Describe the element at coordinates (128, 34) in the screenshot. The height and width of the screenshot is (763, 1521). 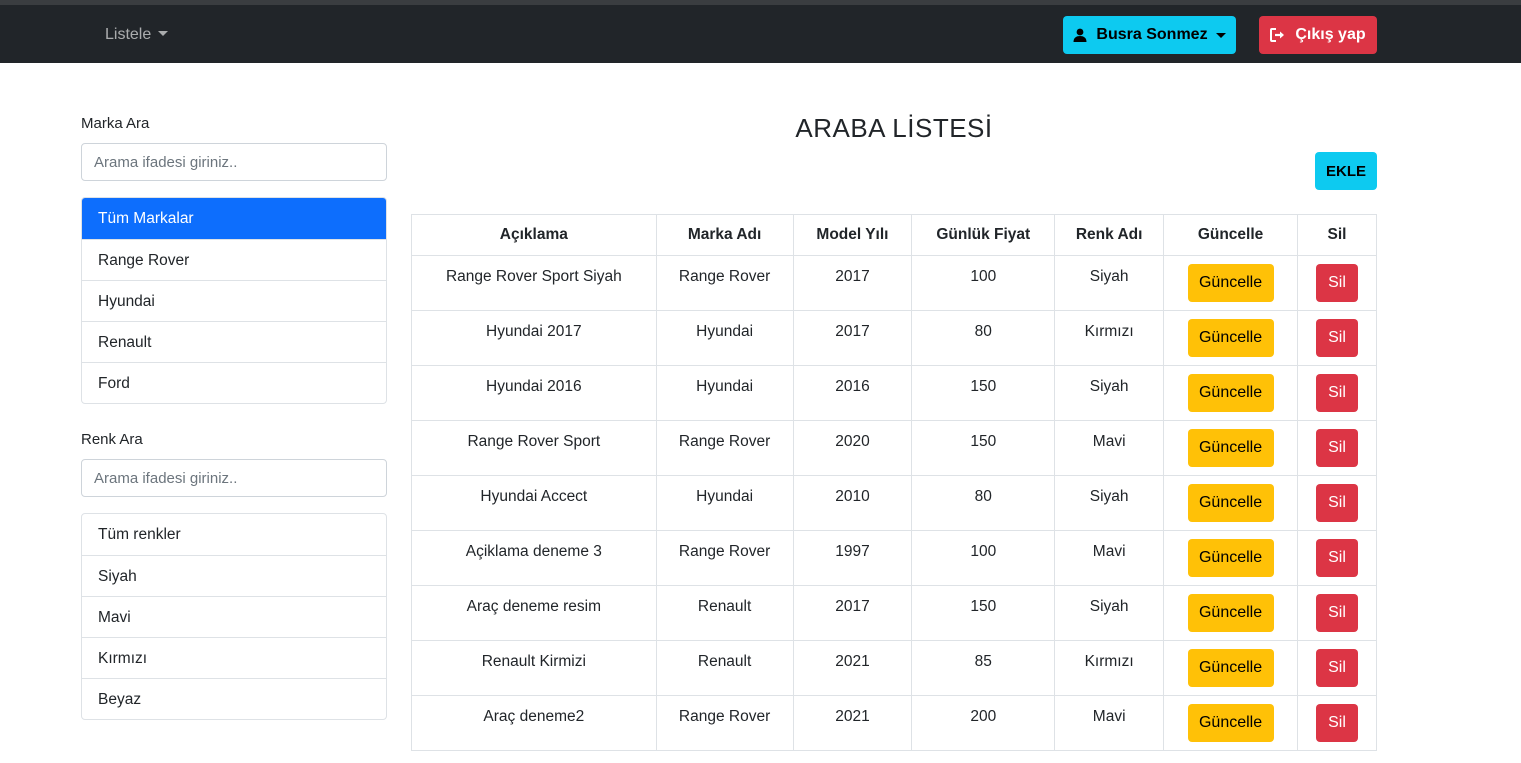
I see `list-menu-label: Listele` at that location.